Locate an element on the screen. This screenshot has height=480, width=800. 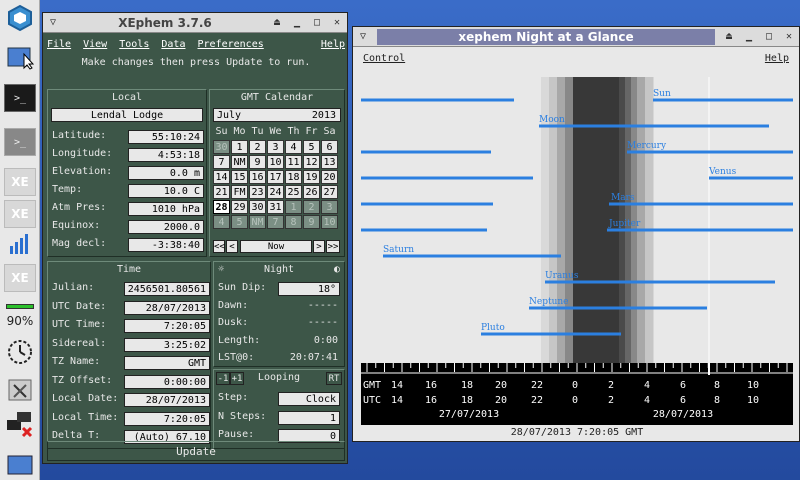
prev-month-button: < is located at coordinates (232, 246).